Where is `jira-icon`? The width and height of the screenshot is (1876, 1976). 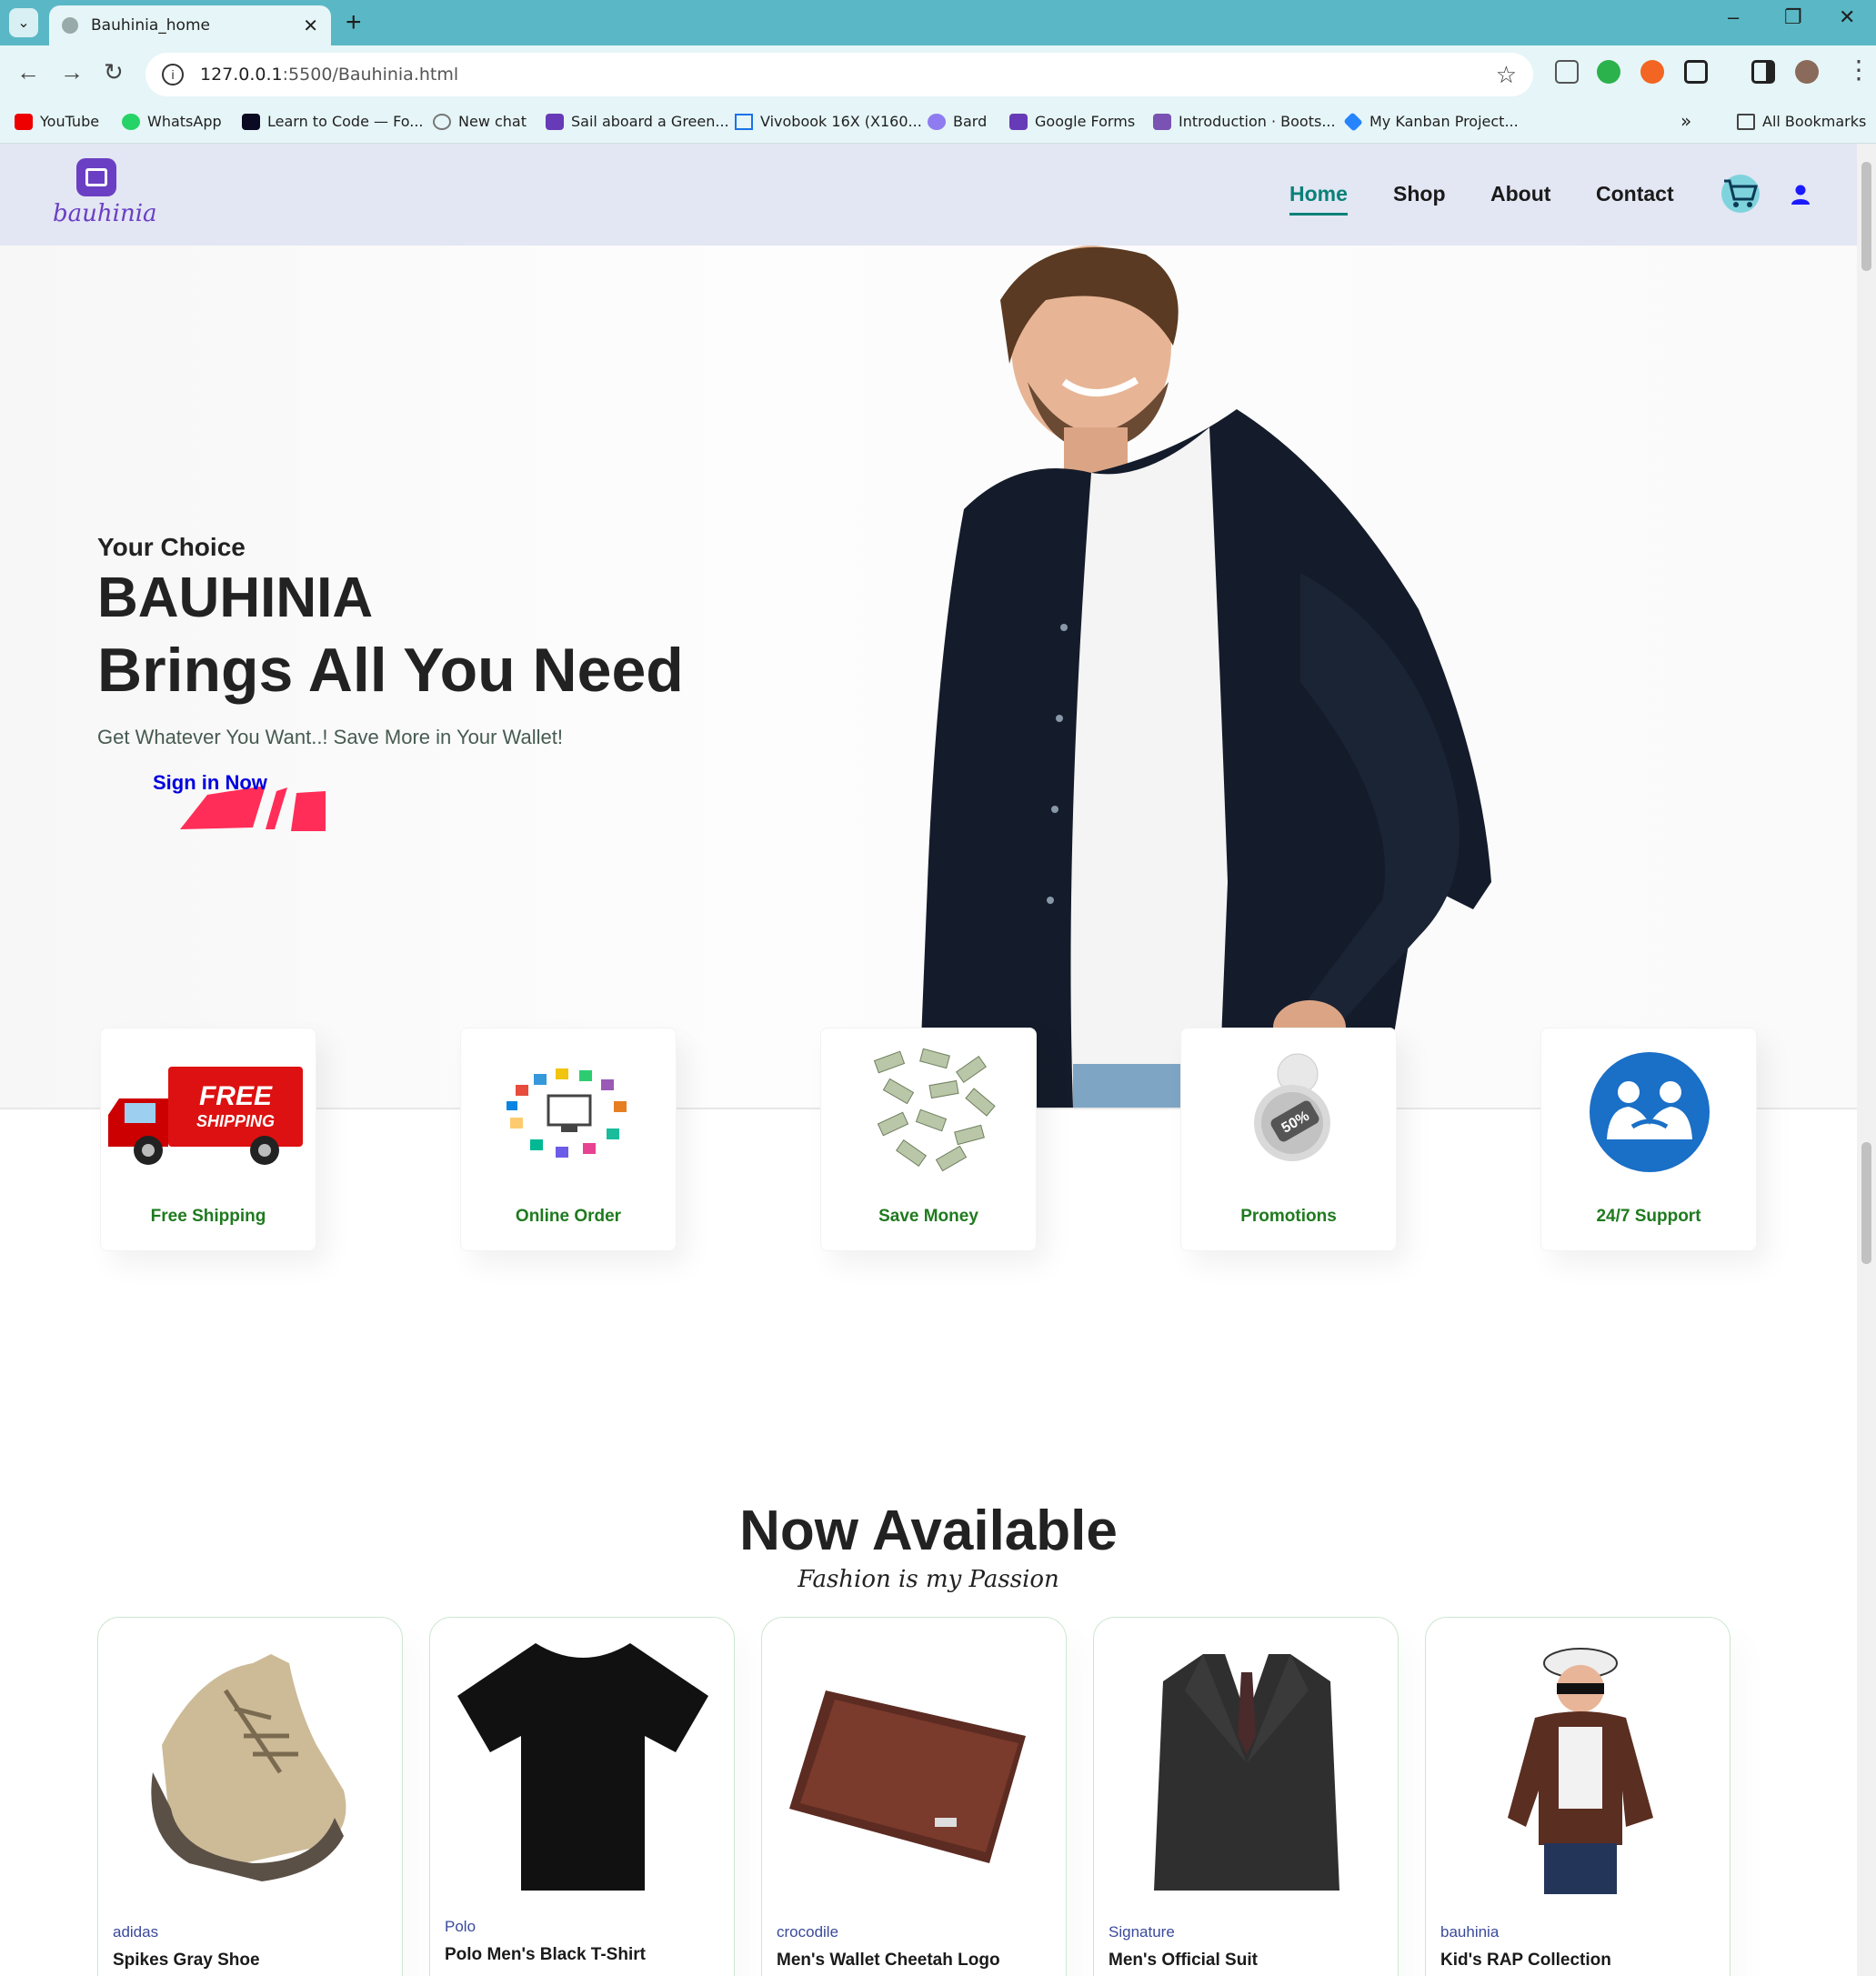
jira-icon is located at coordinates (1353, 121).